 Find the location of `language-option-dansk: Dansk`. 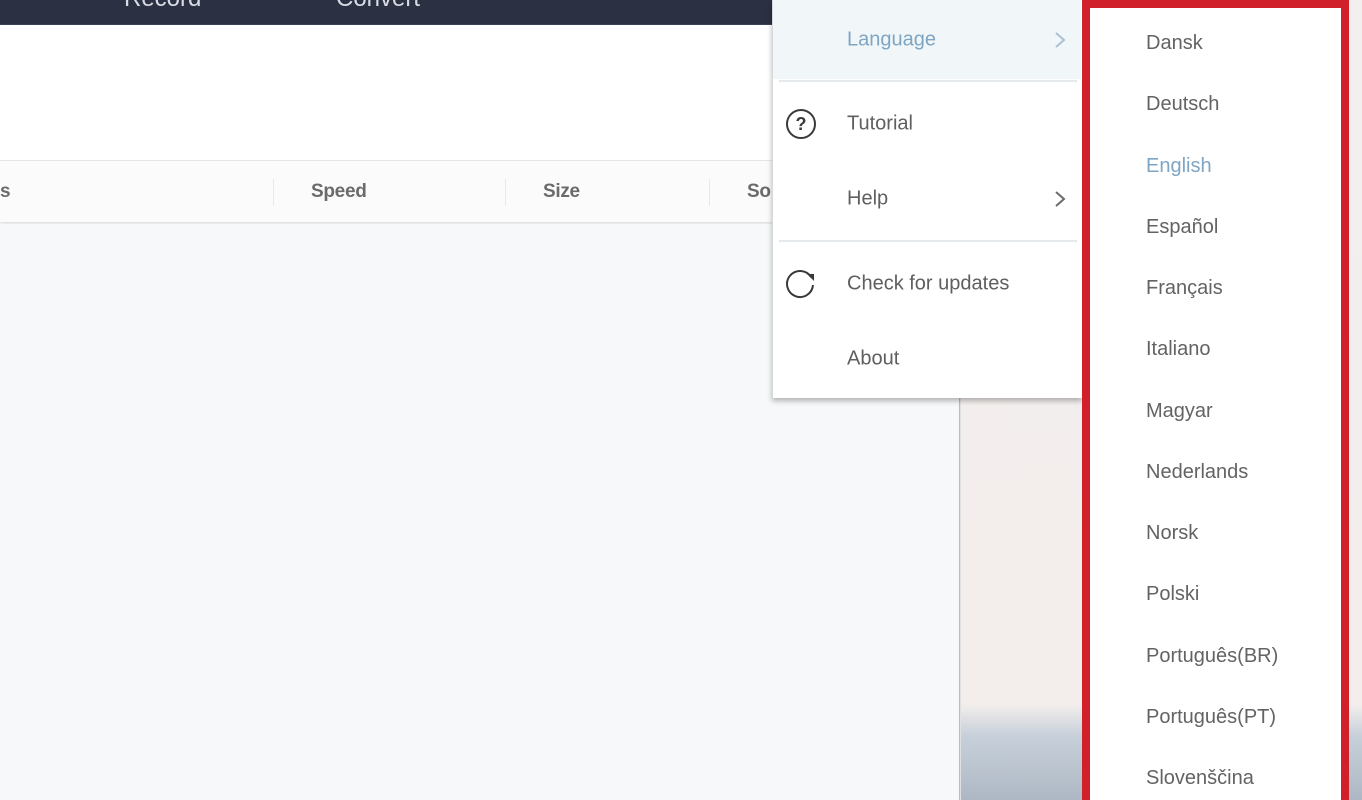

language-option-dansk: Dansk is located at coordinates (1174, 43).